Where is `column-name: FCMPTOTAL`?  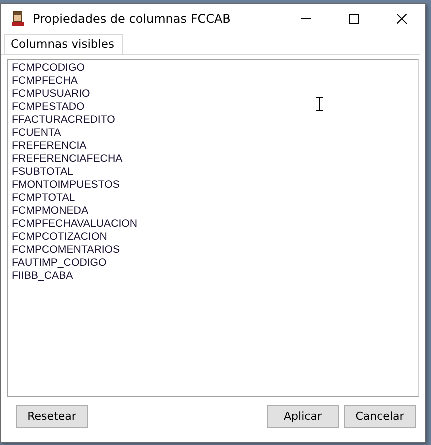 column-name: FCMPTOTAL is located at coordinates (44, 198).